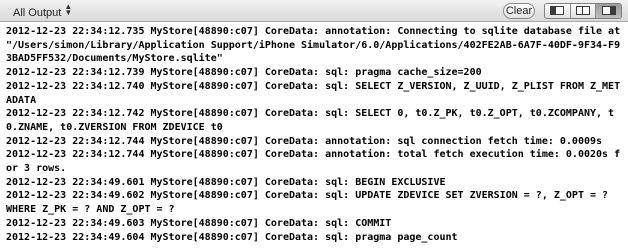 The height and width of the screenshot is (249, 628). Describe the element at coordinates (68, 9) in the screenshot. I see `popup-stepper-icon: ▲ ▼` at that location.